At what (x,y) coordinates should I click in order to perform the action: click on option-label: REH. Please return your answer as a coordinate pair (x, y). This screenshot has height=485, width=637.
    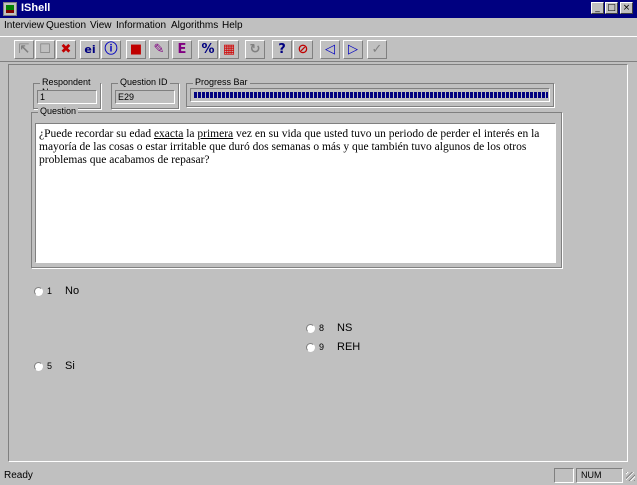
    Looking at the image, I should click on (349, 347).